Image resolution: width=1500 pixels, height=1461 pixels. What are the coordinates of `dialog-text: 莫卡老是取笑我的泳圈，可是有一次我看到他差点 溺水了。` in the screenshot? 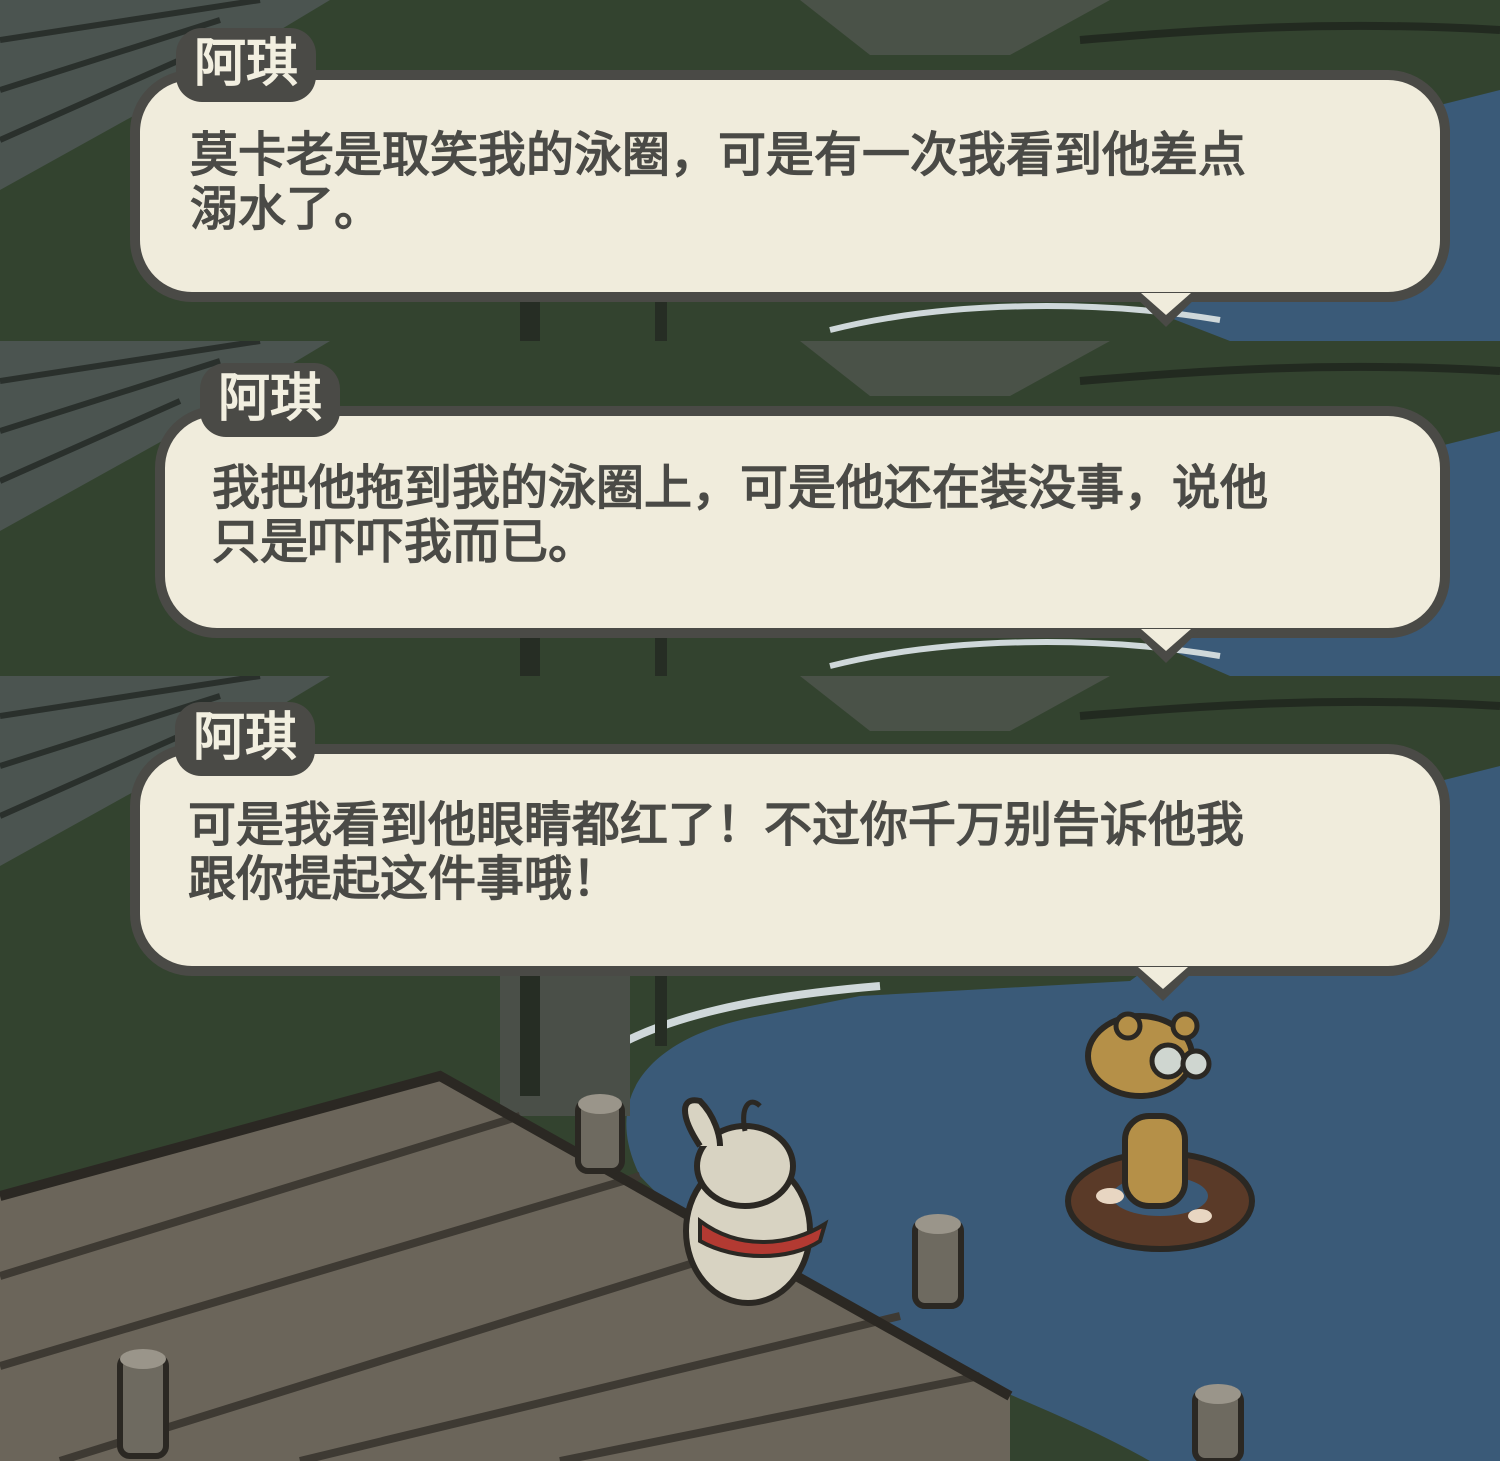 It's located at (718, 182).